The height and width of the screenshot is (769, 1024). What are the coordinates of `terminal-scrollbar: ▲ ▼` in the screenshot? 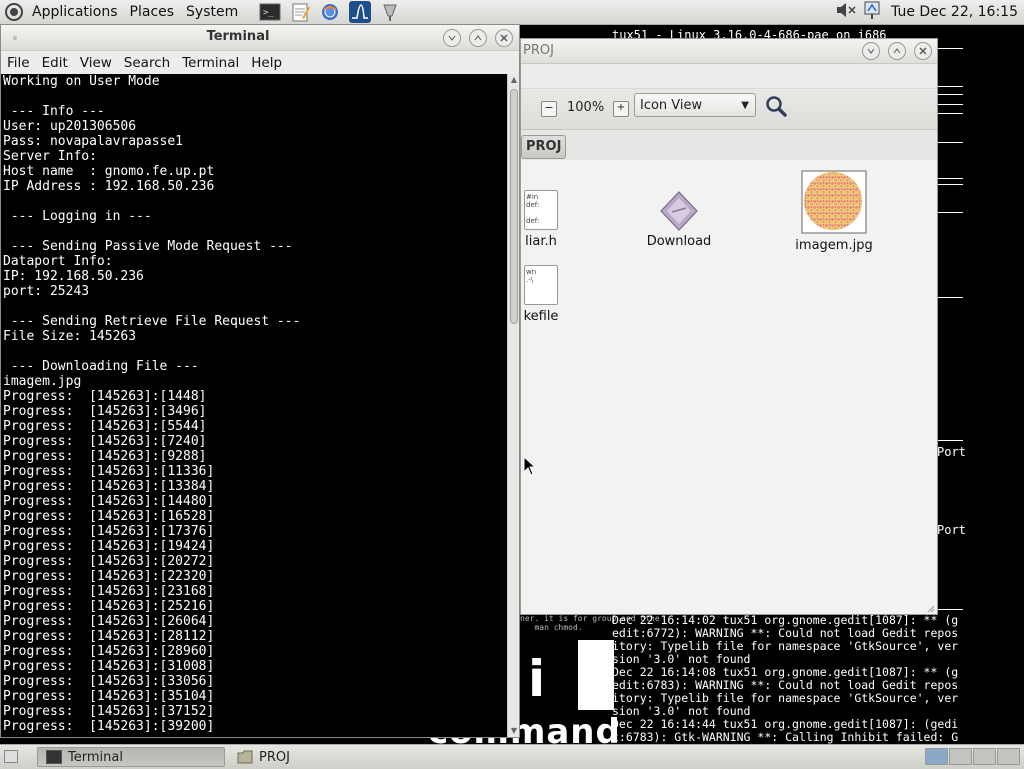 It's located at (513, 405).